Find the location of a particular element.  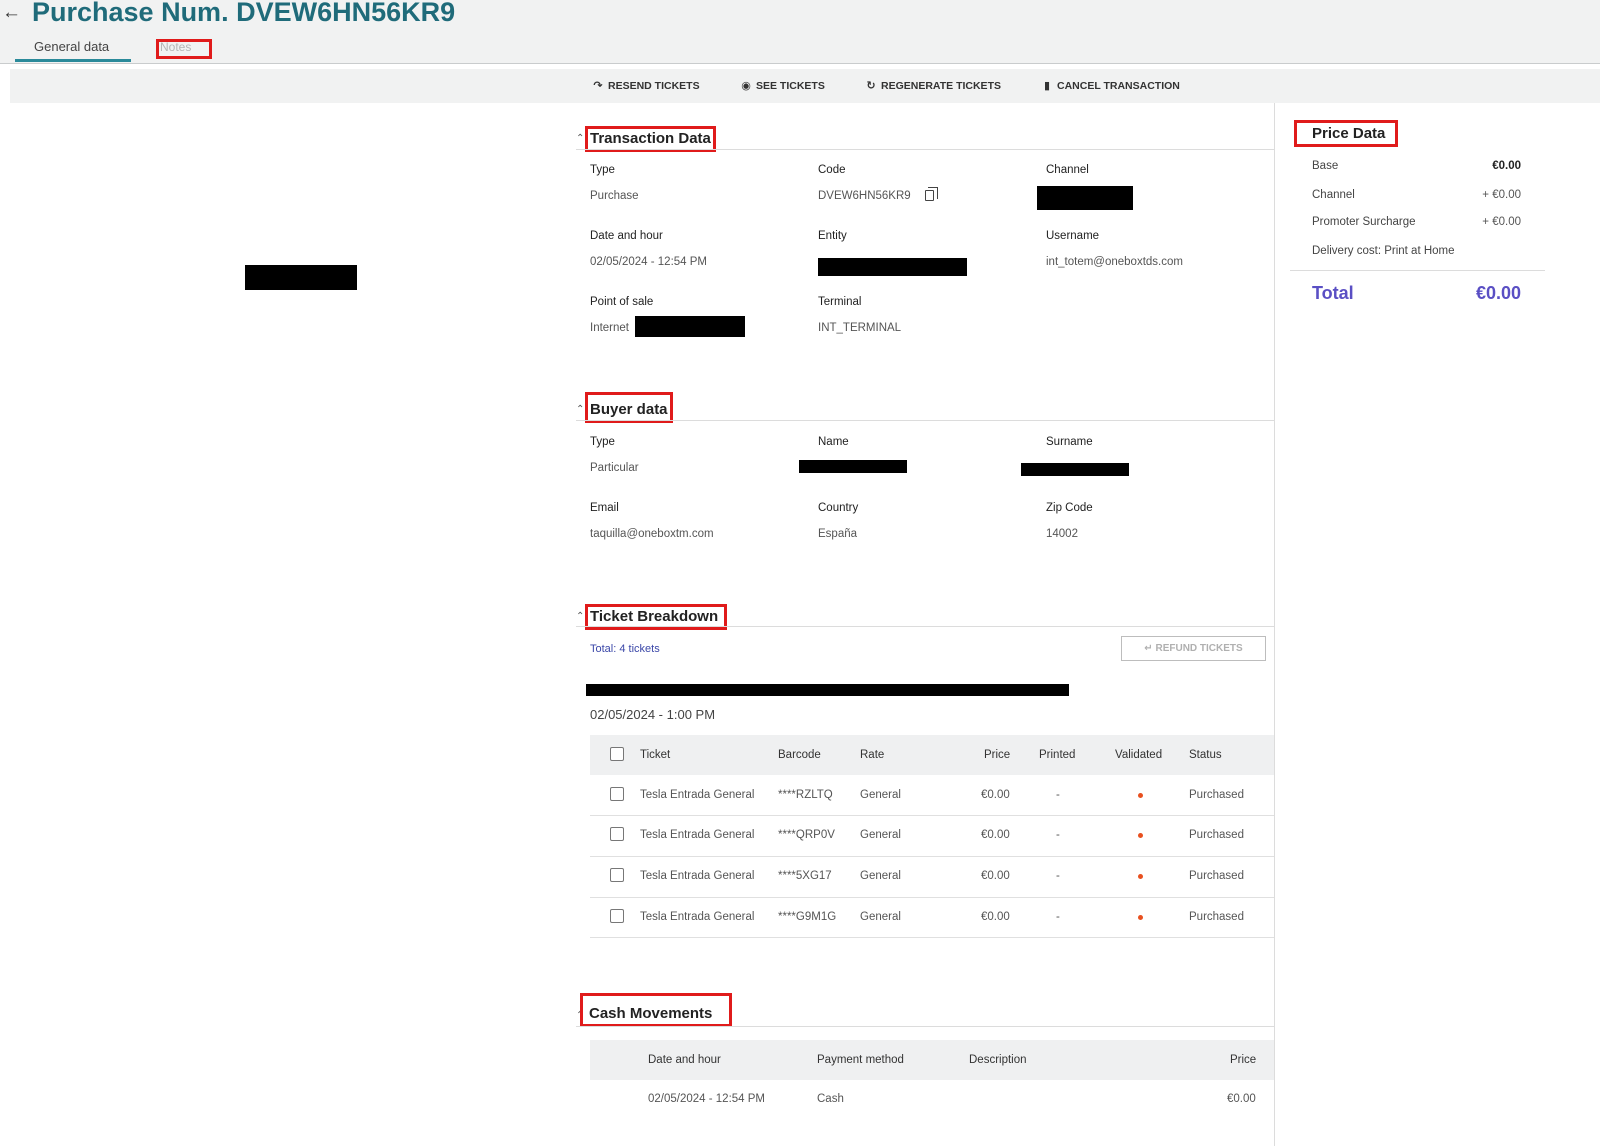

price-divider is located at coordinates (1417, 270).